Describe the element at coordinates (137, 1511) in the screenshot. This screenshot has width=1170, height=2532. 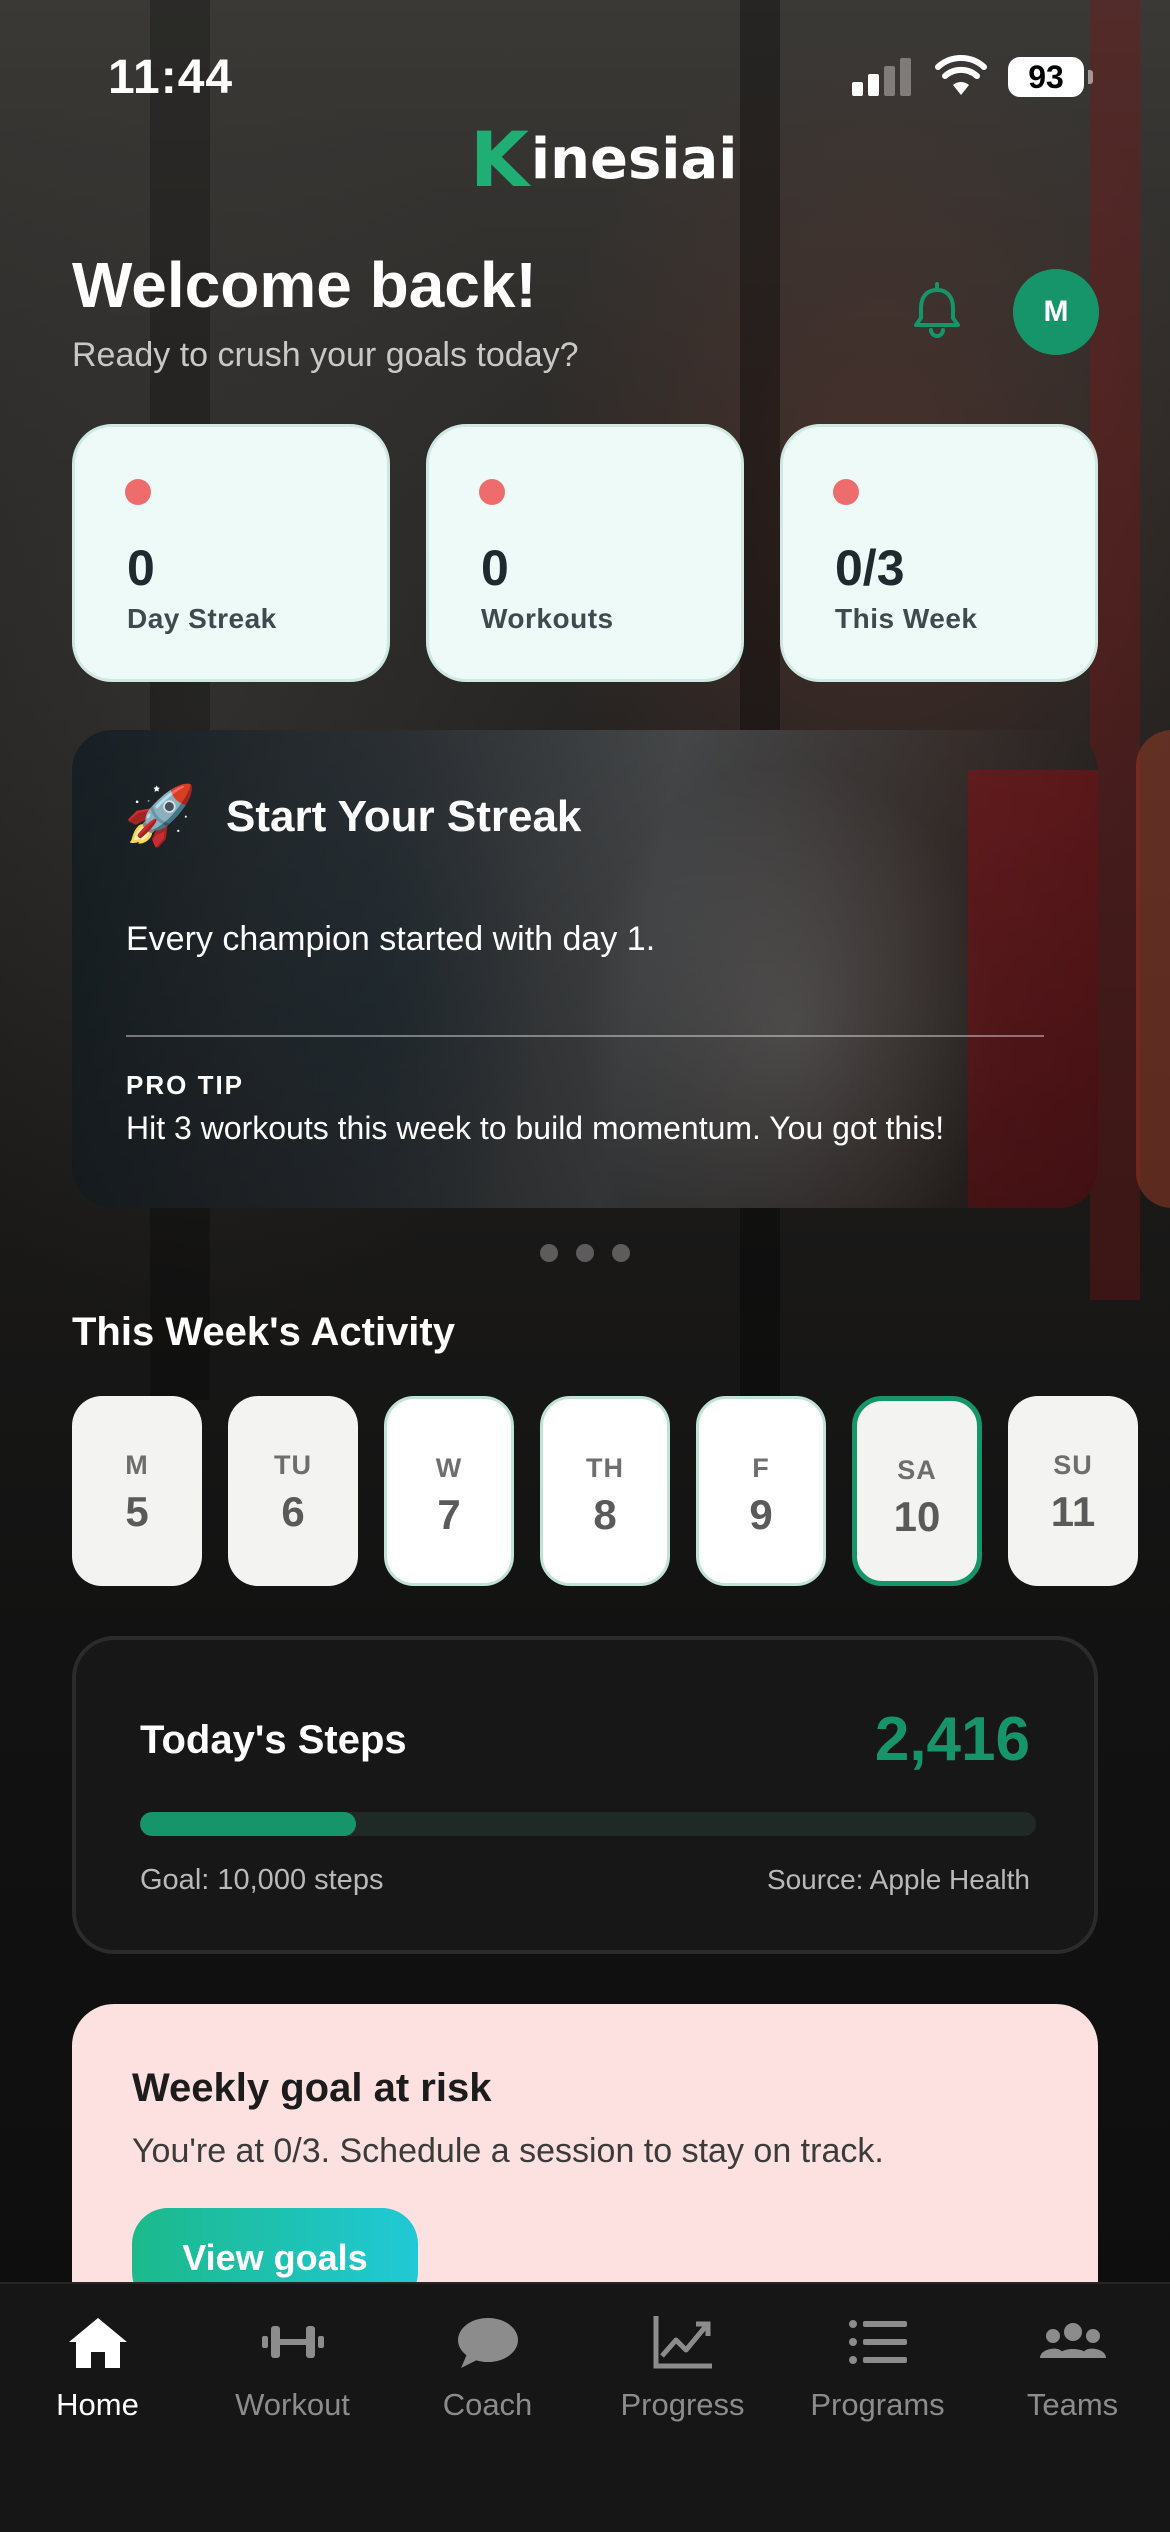
I see `day-number: 5` at that location.